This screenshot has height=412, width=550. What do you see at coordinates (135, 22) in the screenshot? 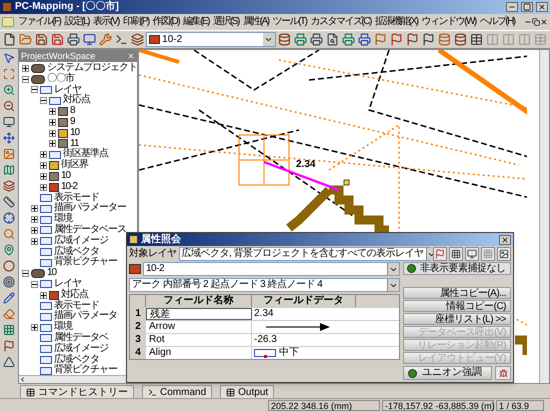
I see `menu-item: 印刷(P)` at bounding box center [135, 22].